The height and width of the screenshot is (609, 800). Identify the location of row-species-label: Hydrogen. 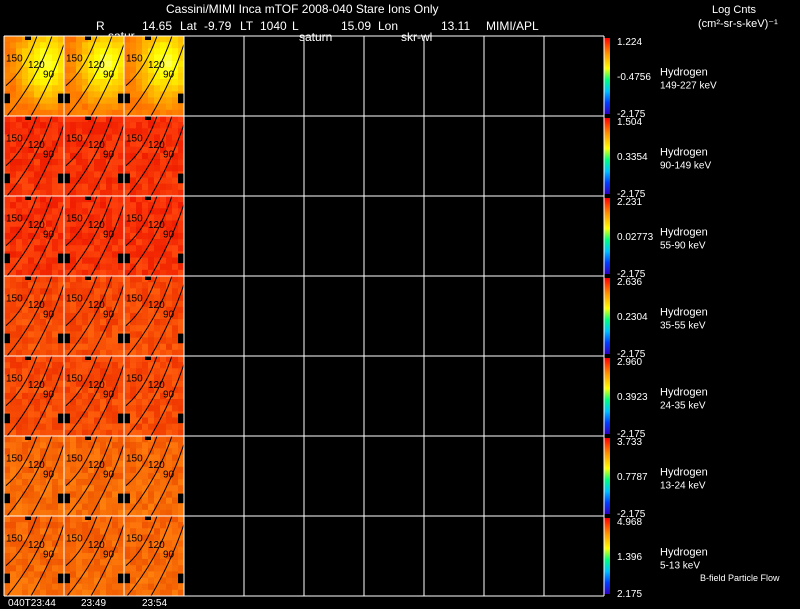
(684, 473).